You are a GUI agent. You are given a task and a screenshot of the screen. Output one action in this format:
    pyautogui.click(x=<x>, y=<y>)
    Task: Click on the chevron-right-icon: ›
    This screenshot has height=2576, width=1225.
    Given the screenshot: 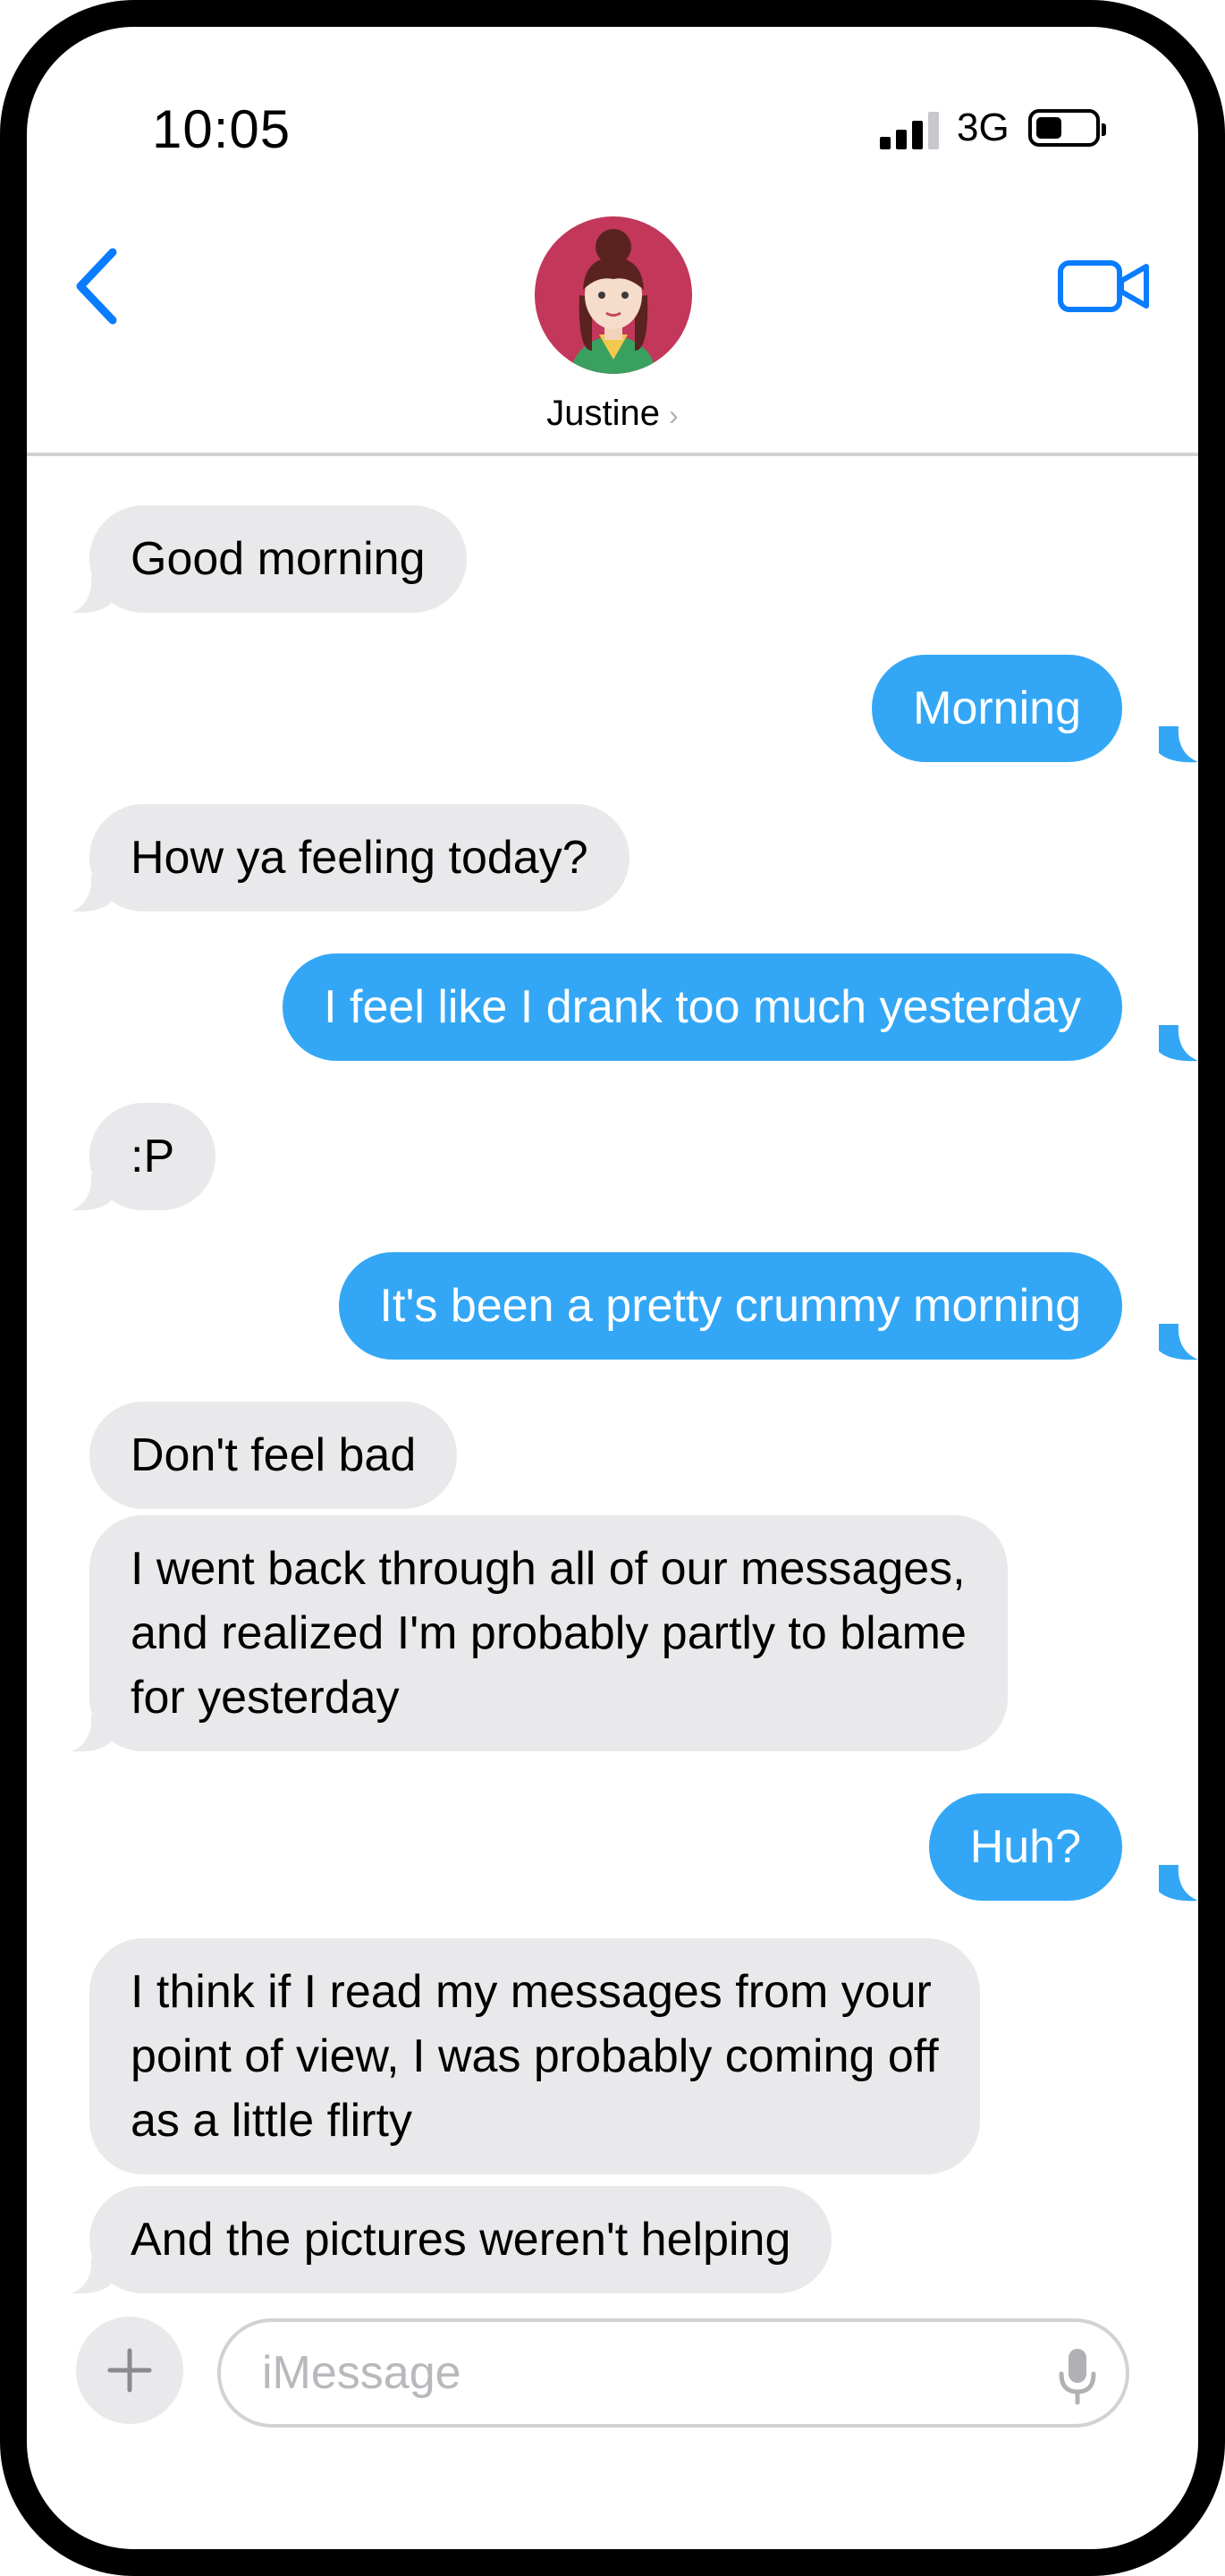 What is the action you would take?
    pyautogui.click(x=674, y=415)
    